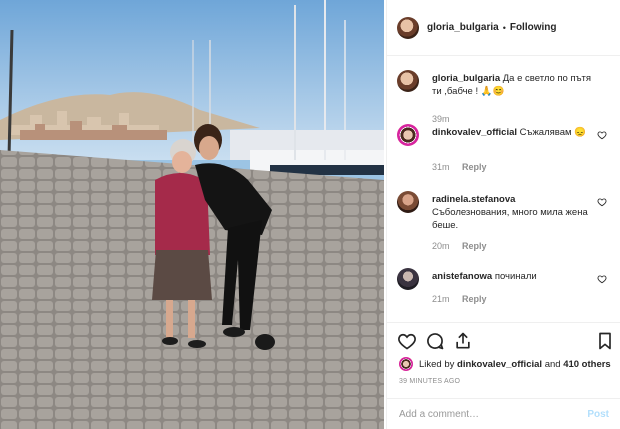 The image size is (620, 429). I want to click on likes-others: 410 others, so click(587, 364).